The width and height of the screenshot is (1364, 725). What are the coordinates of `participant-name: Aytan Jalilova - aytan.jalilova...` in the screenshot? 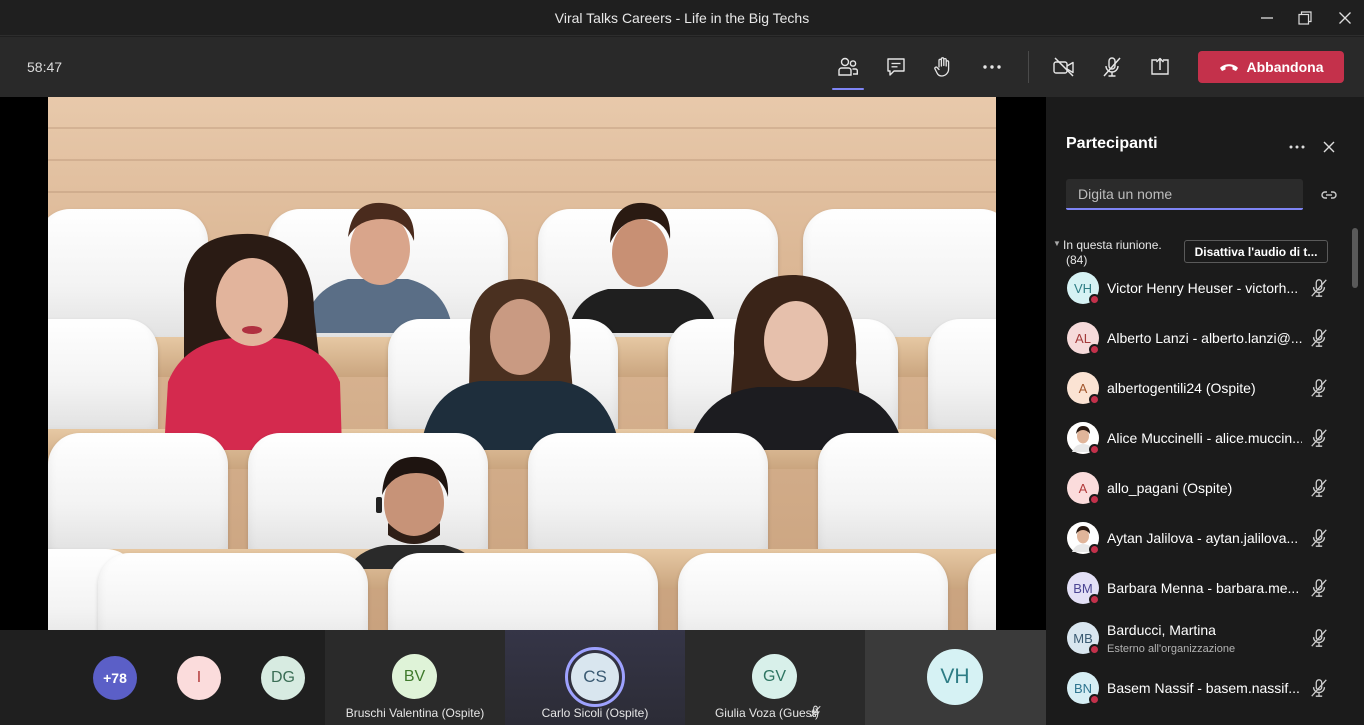 It's located at (1203, 538).